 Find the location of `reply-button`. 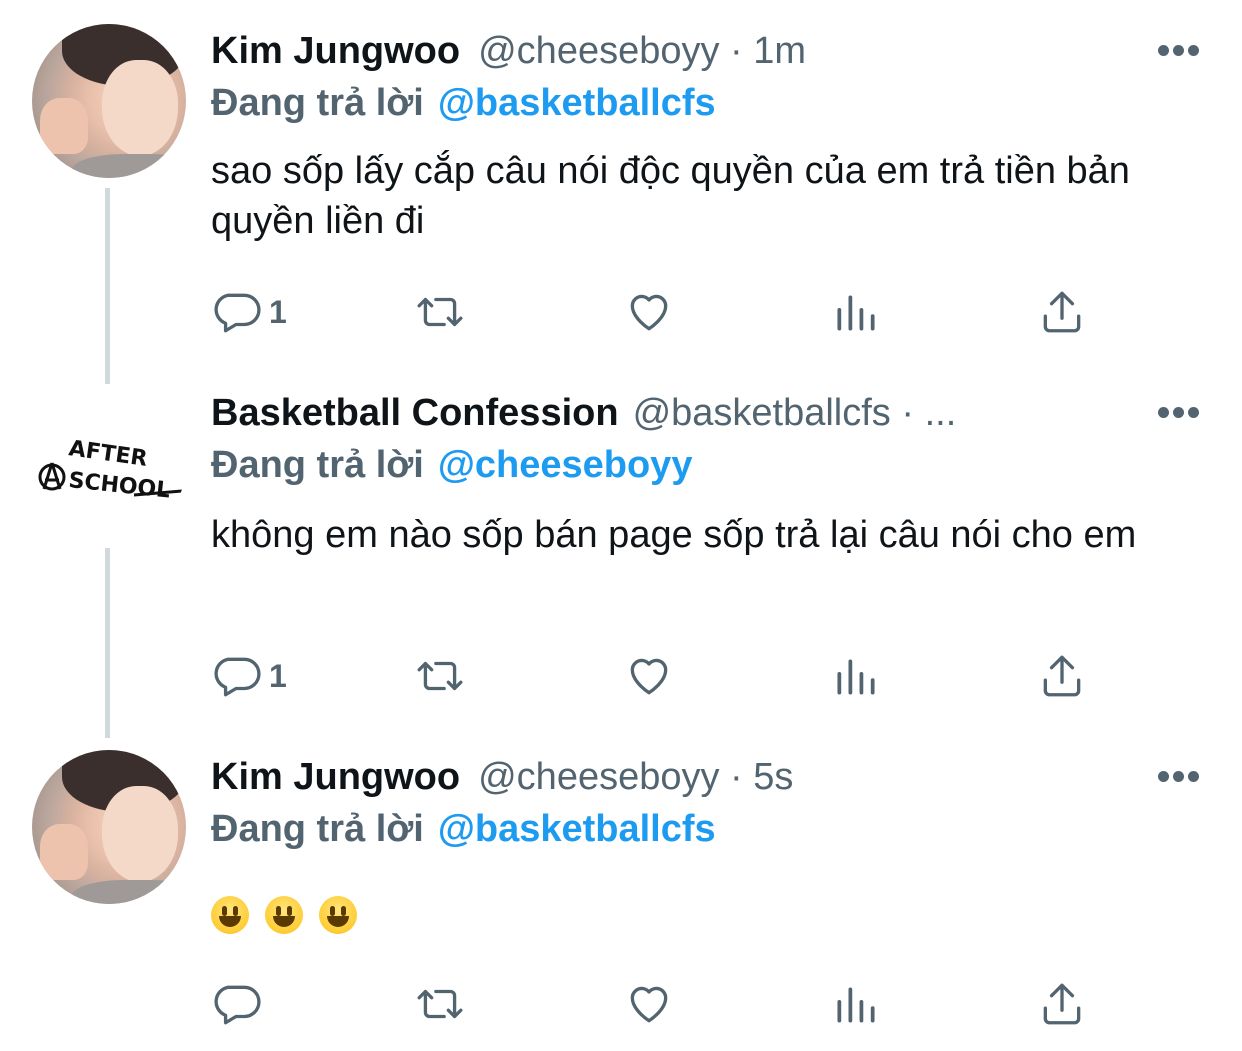

reply-button is located at coordinates (236, 1004).